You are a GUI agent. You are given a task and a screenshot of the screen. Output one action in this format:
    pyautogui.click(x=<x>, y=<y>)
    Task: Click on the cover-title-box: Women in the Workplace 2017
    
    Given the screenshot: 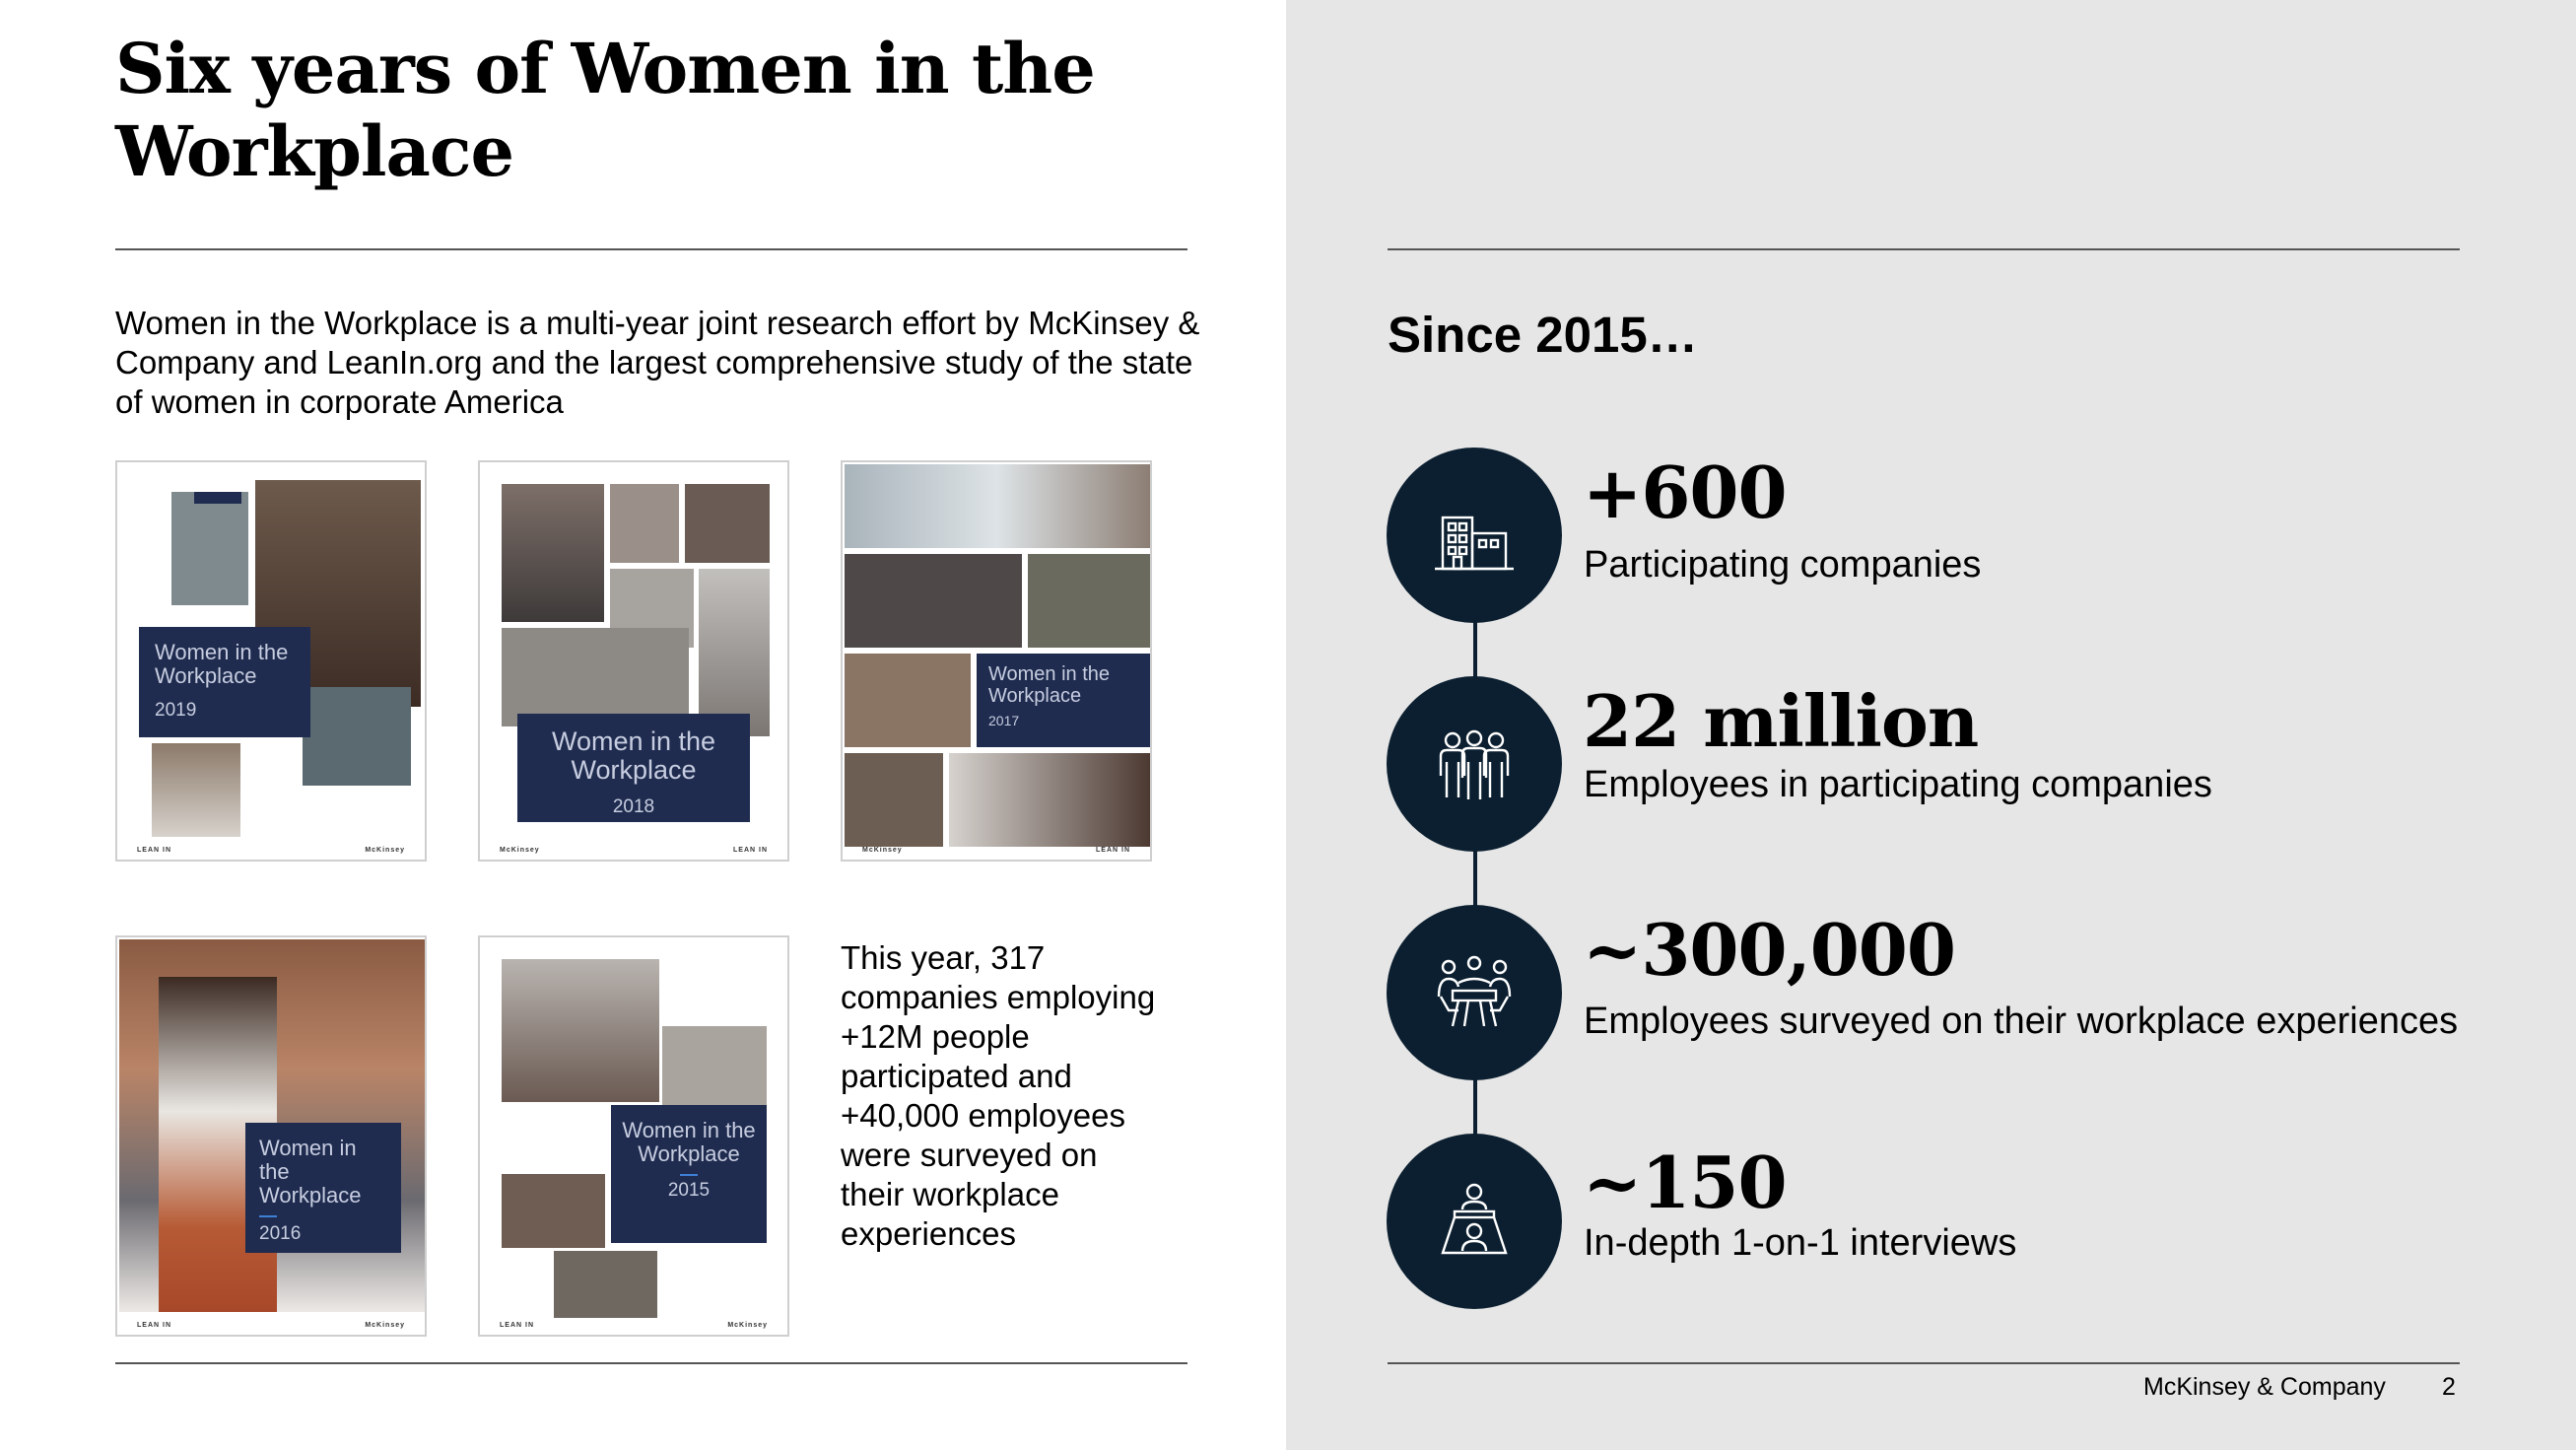 What is the action you would take?
    pyautogui.click(x=1063, y=701)
    